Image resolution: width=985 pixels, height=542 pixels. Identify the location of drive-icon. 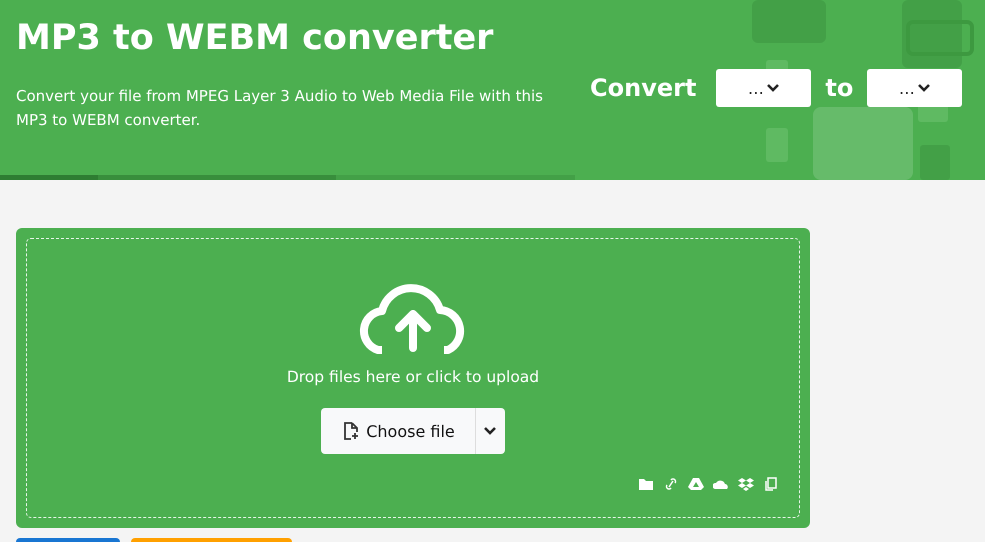
(696, 484).